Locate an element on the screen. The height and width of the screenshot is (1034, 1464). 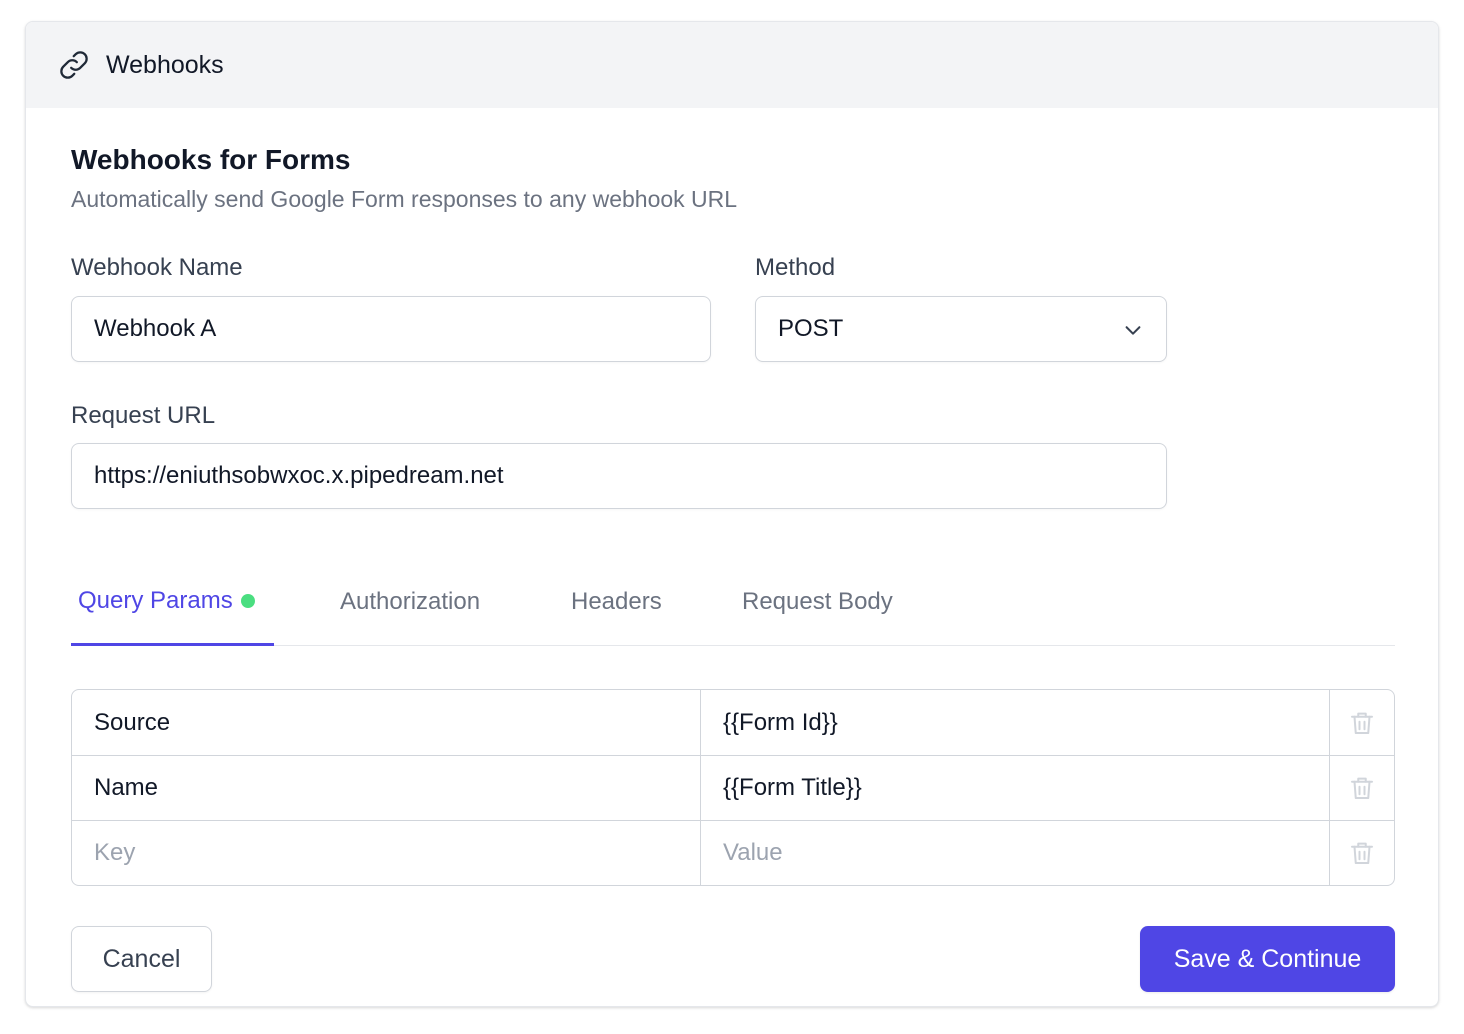
request-url-value: https://eniuthsobwxoc.x.pipedream.net is located at coordinates (299, 475).